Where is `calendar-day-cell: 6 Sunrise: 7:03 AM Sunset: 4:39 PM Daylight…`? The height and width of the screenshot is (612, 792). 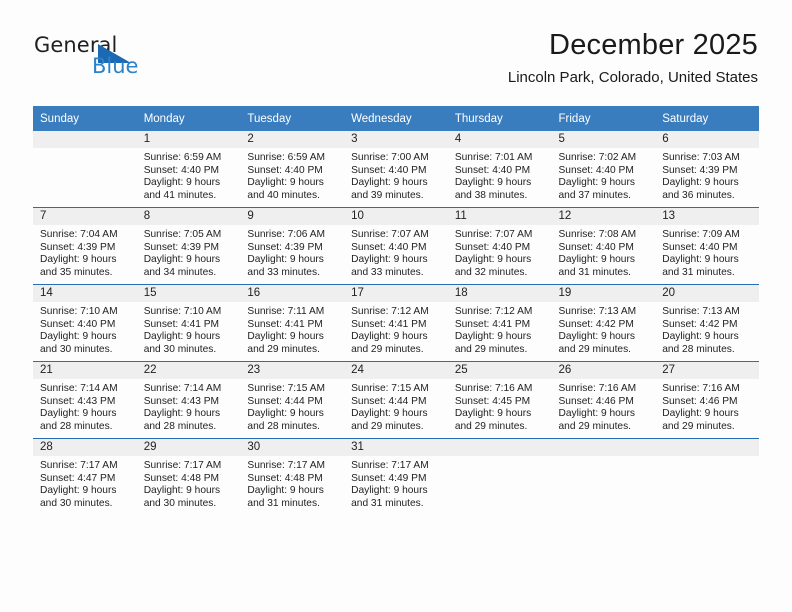
calendar-day-cell: 6 Sunrise: 7:03 AM Sunset: 4:39 PM Daylight… is located at coordinates (707, 169).